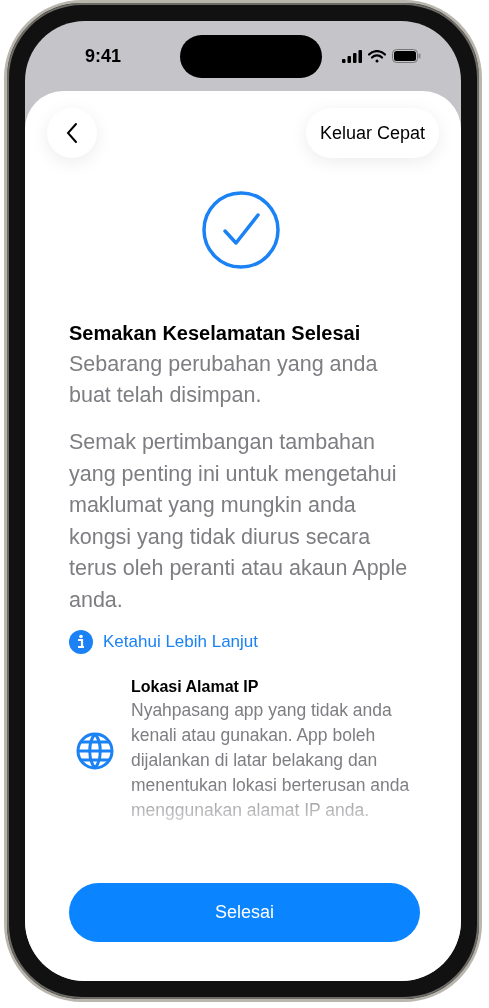 Image resolution: width=489 pixels, height=1008 pixels. What do you see at coordinates (271, 760) in the screenshot?
I see `item-description: Nyahpasang app yang tidak anda kenali atau gunakan. App boleh dijalankan di latar belakang dan menentukan lokasi berterusan anda menggunakan alamat IP anda.` at bounding box center [271, 760].